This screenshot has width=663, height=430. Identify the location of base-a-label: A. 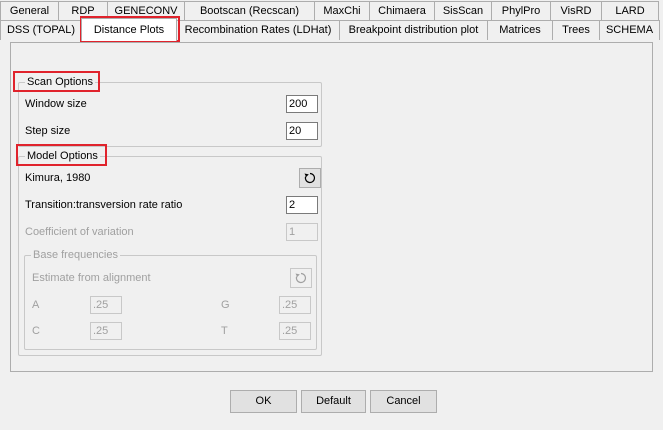
(36, 305).